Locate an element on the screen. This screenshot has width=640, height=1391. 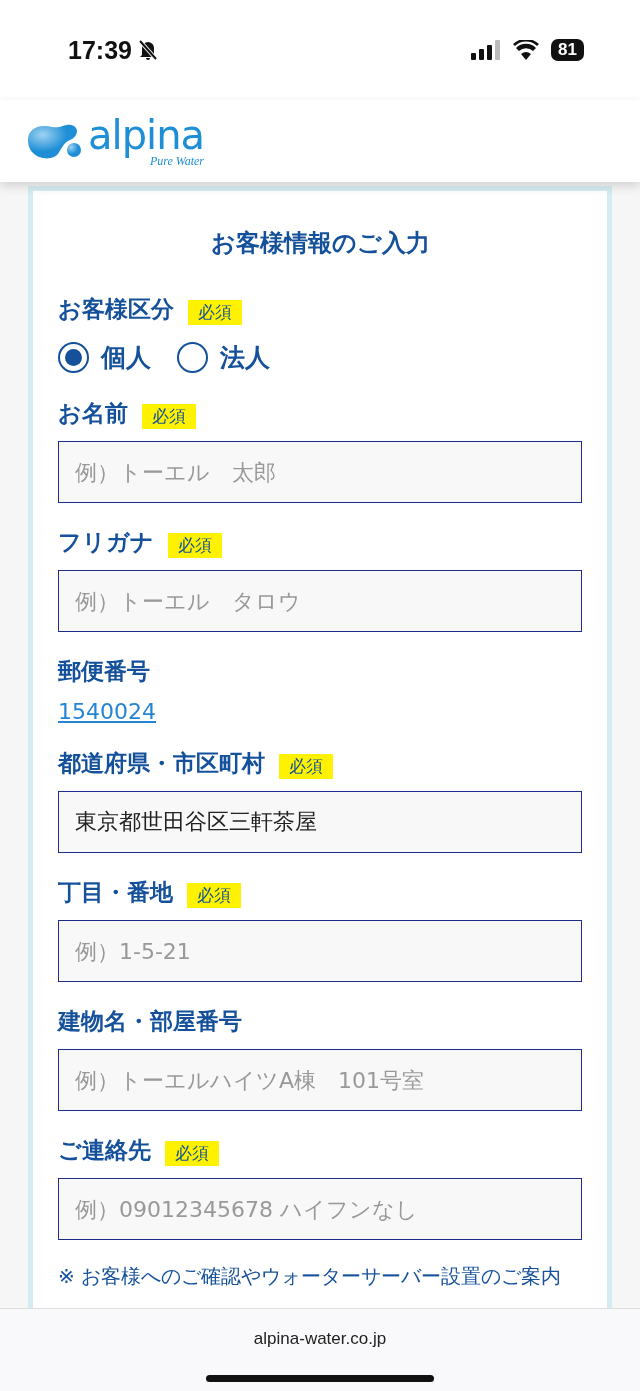
field-label: 丁目・番地 is located at coordinates (115, 892).